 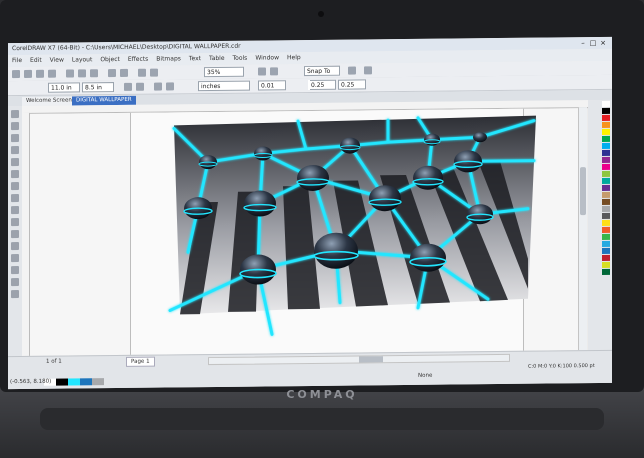 What do you see at coordinates (62, 382) in the screenshot?
I see `swatch-black` at bounding box center [62, 382].